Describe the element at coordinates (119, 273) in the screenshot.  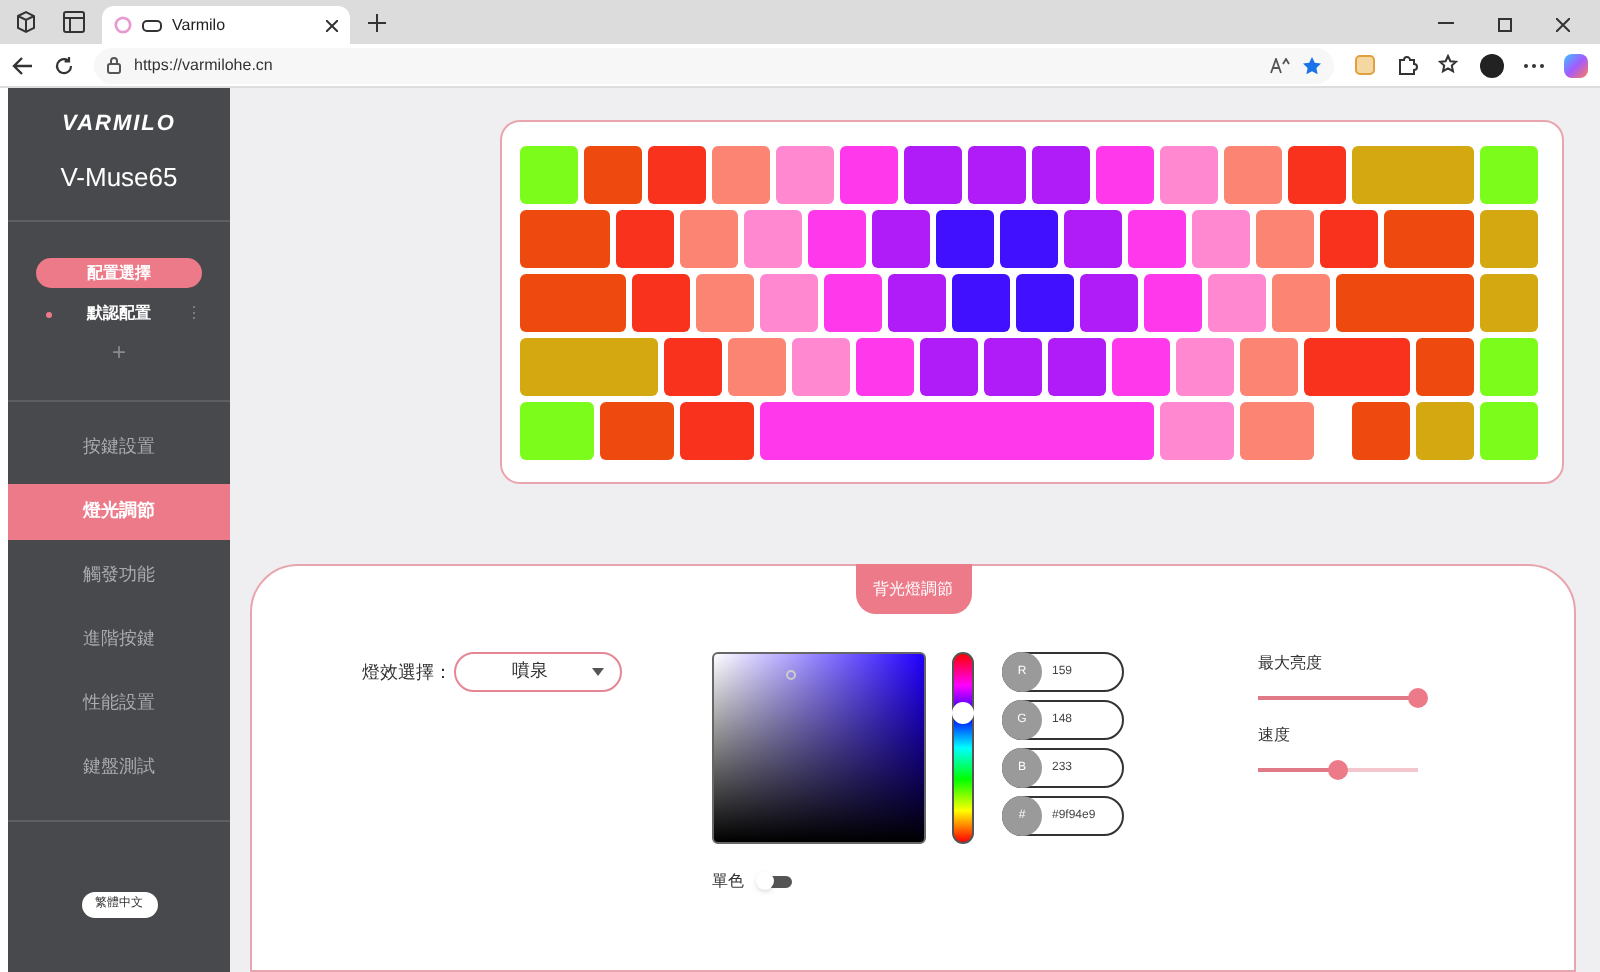
I see `profile-select-button: 配置選擇` at that location.